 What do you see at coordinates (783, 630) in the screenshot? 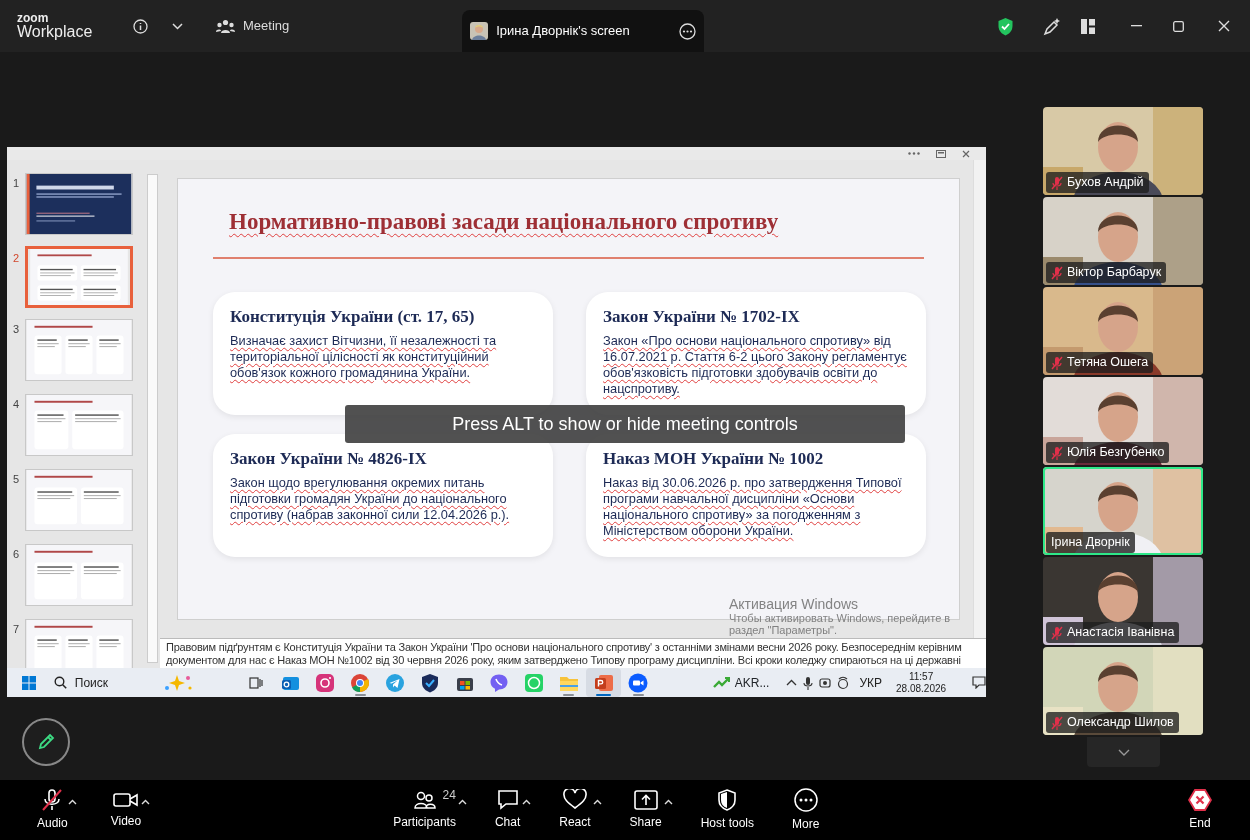
I see `activation-message: раздел "Параметры".` at bounding box center [783, 630].